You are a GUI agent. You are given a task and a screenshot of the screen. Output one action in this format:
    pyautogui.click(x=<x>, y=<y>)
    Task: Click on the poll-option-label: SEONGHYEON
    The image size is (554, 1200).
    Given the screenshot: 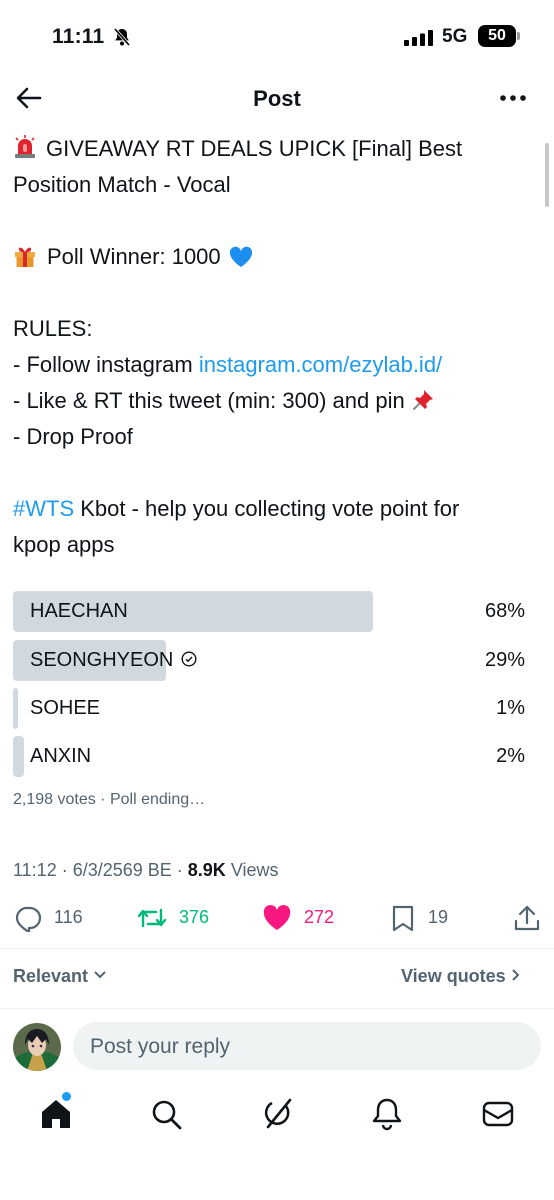 What is the action you would take?
    pyautogui.click(x=102, y=660)
    